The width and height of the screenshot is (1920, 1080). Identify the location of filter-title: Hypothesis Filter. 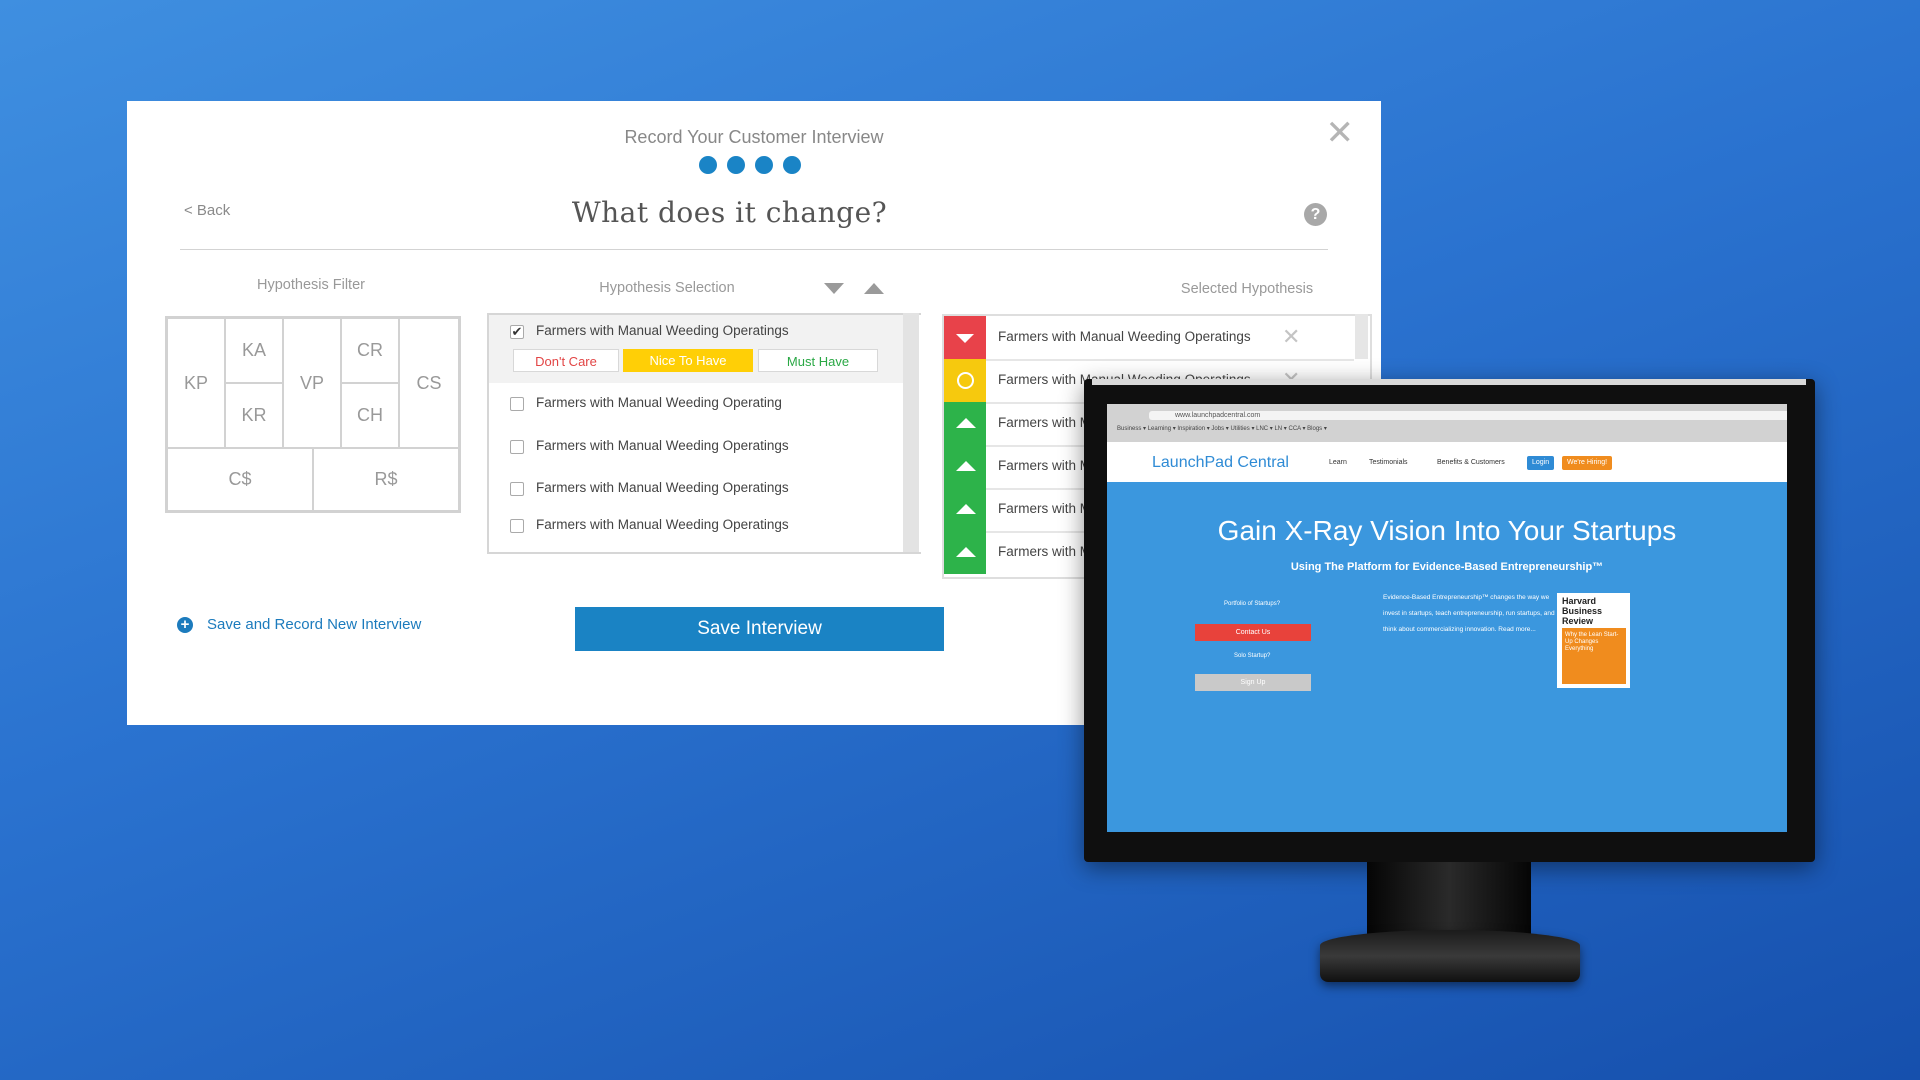
(311, 285).